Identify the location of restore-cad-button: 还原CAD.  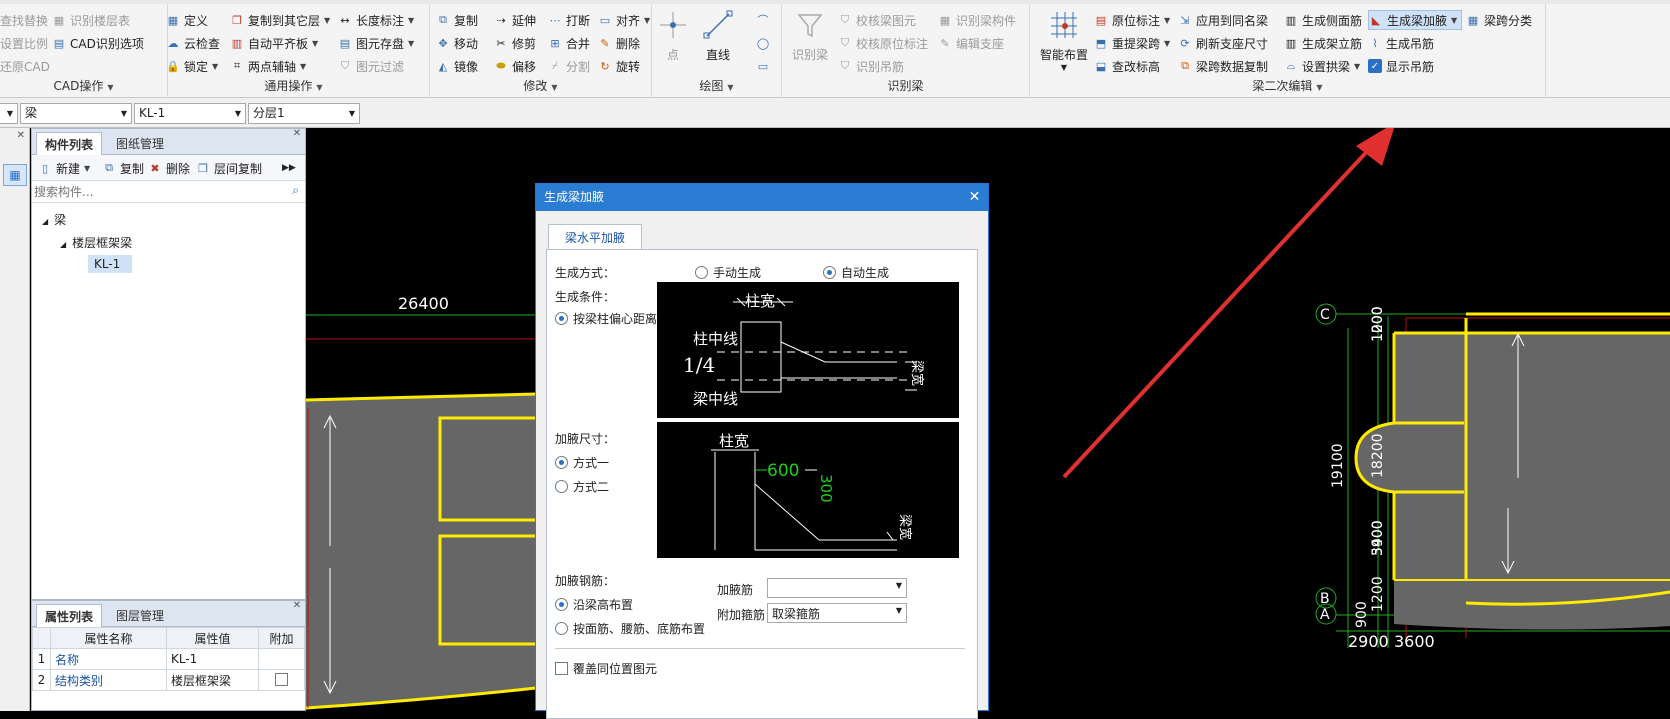
(25, 66).